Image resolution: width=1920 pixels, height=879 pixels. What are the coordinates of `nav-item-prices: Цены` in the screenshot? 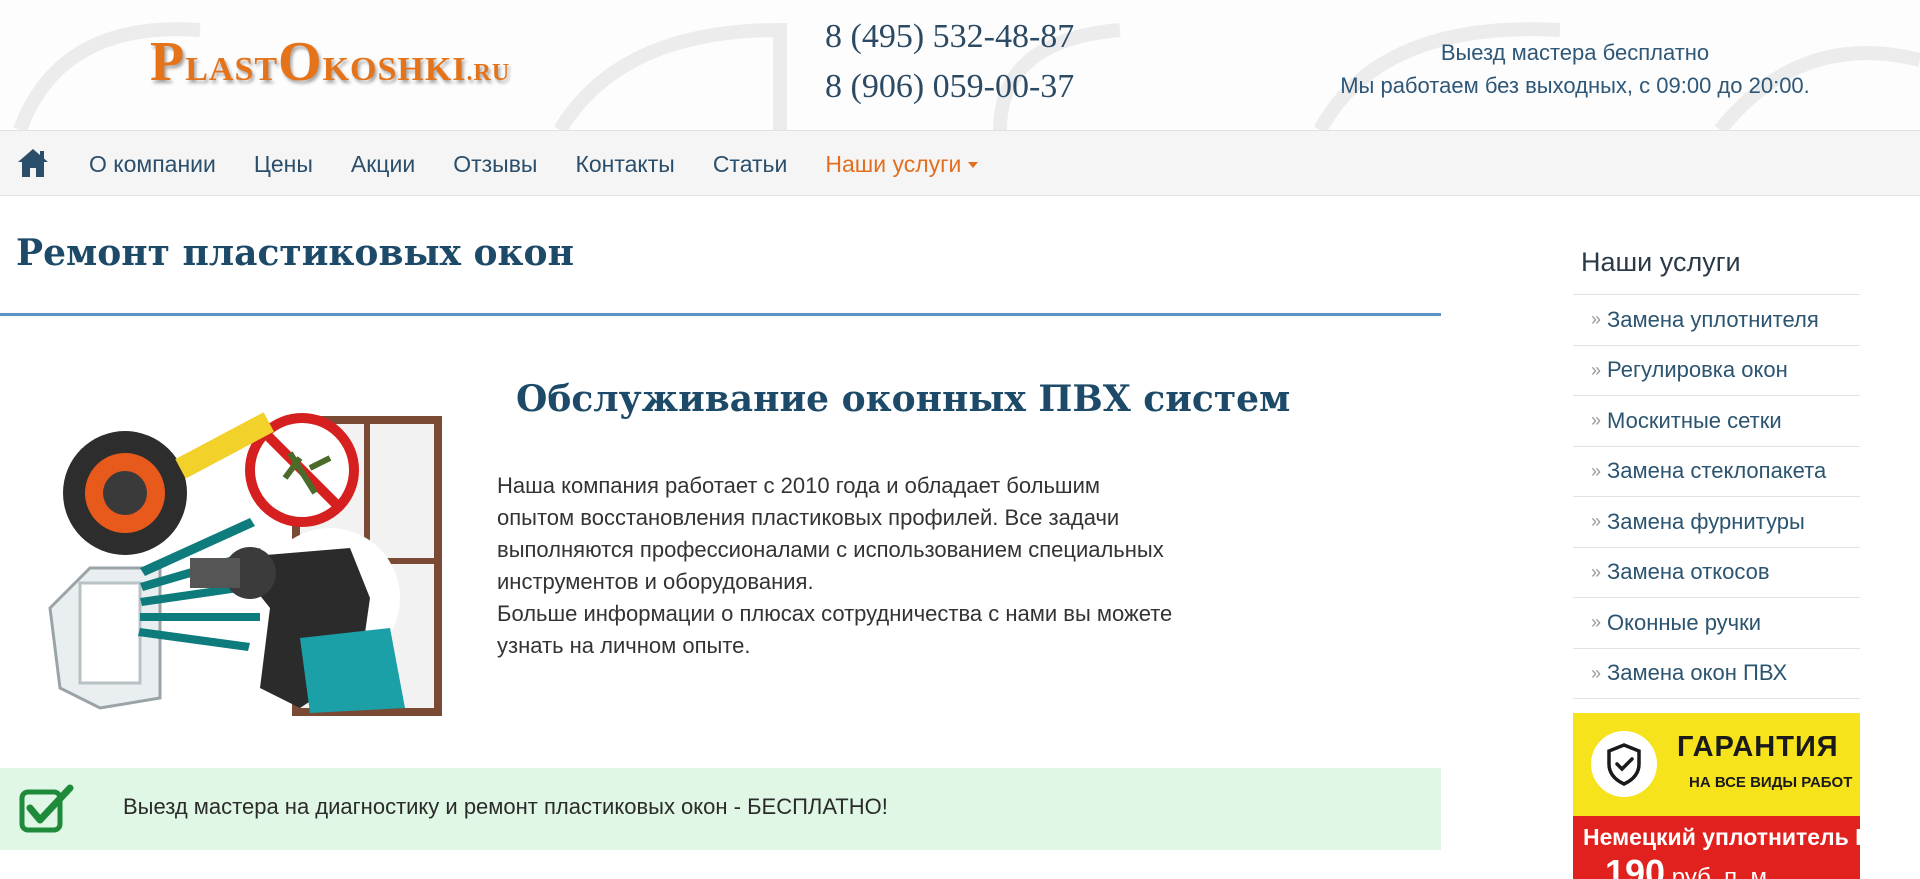 It's located at (283, 164).